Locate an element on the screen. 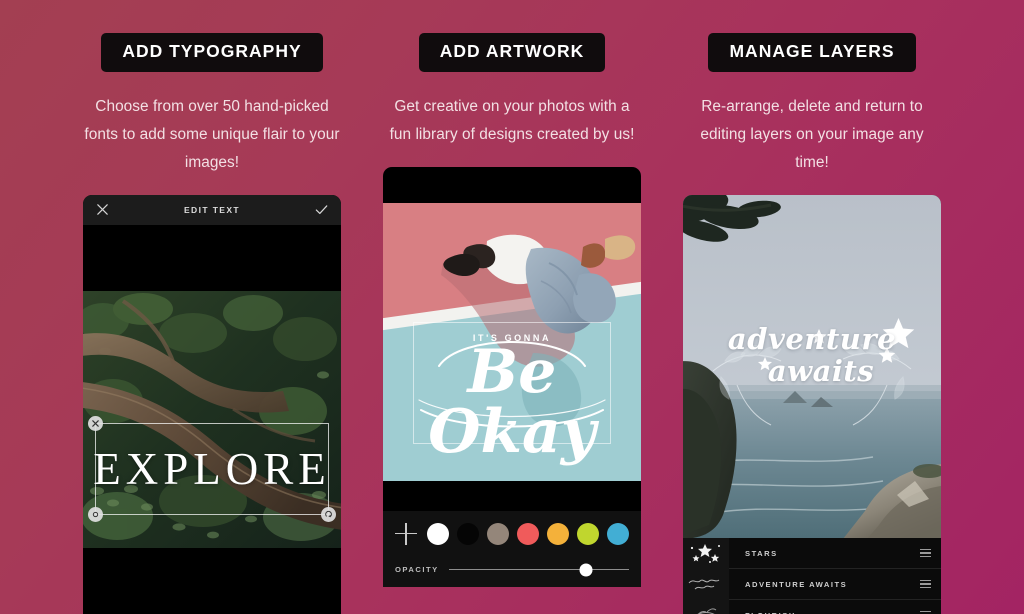 The width and height of the screenshot is (1024, 614). layers-panel: STARS ADVENTURE AWAITS is located at coordinates (812, 575).